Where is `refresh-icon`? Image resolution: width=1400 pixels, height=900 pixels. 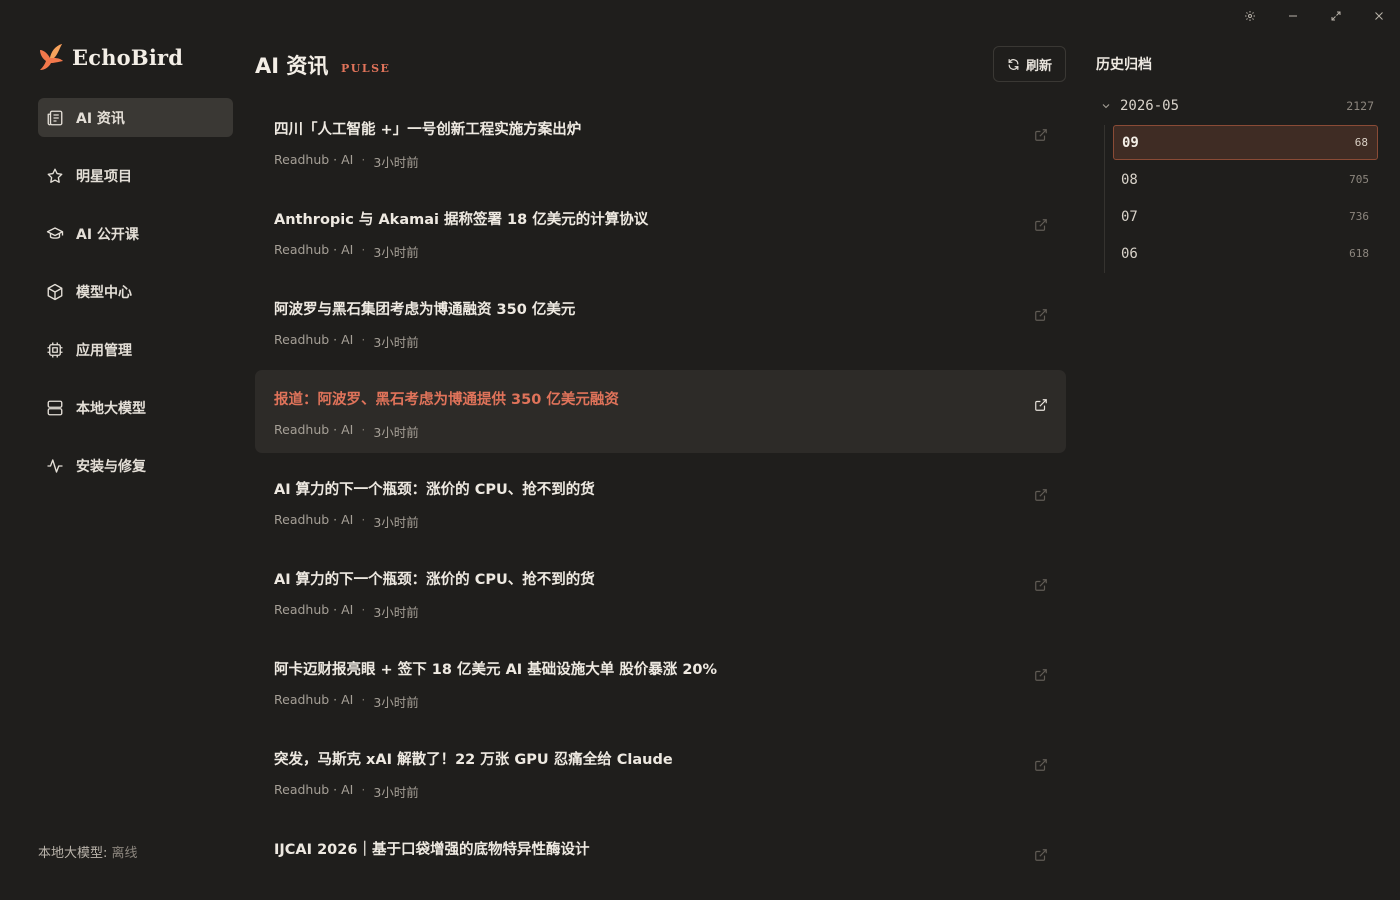
refresh-icon is located at coordinates (1013, 64).